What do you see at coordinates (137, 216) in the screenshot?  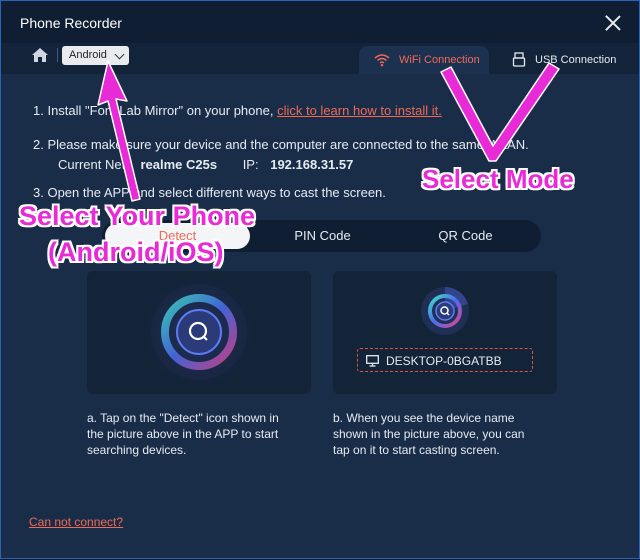 I see `select-phone-annotation: Select Your Phone` at bounding box center [137, 216].